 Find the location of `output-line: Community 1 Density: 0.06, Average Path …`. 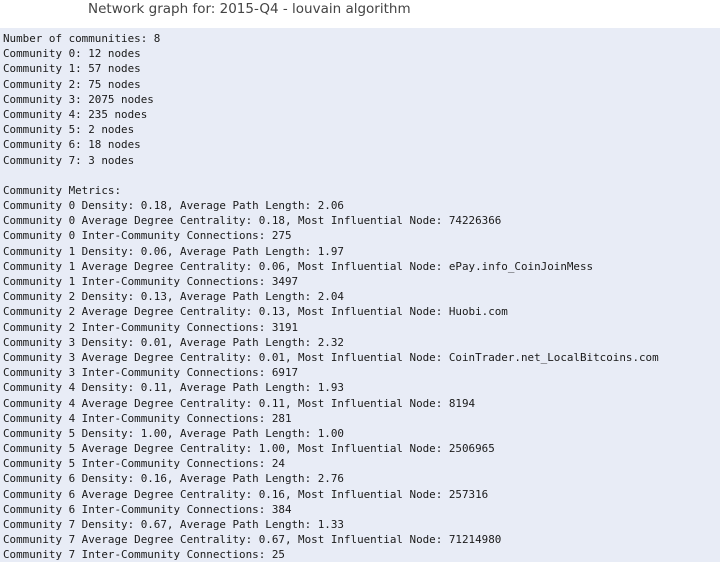

output-line: Community 1 Density: 0.06, Average Path … is located at coordinates (173, 251).